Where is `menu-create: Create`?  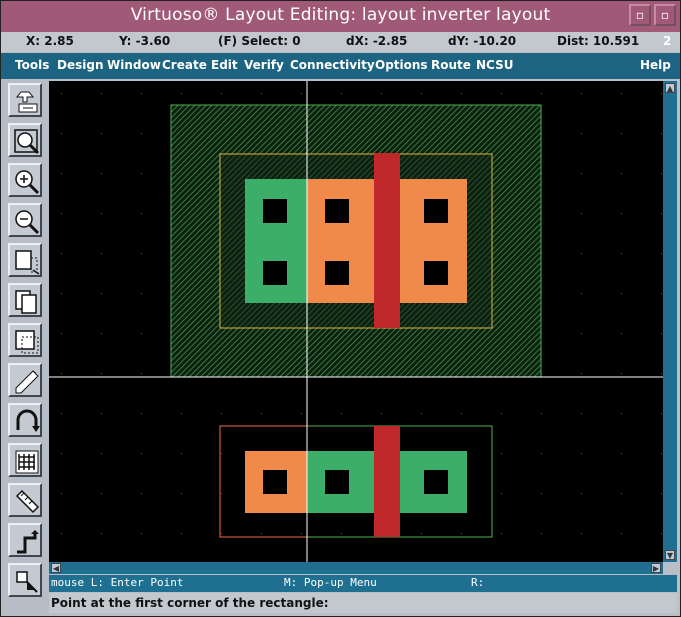 menu-create: Create is located at coordinates (184, 65).